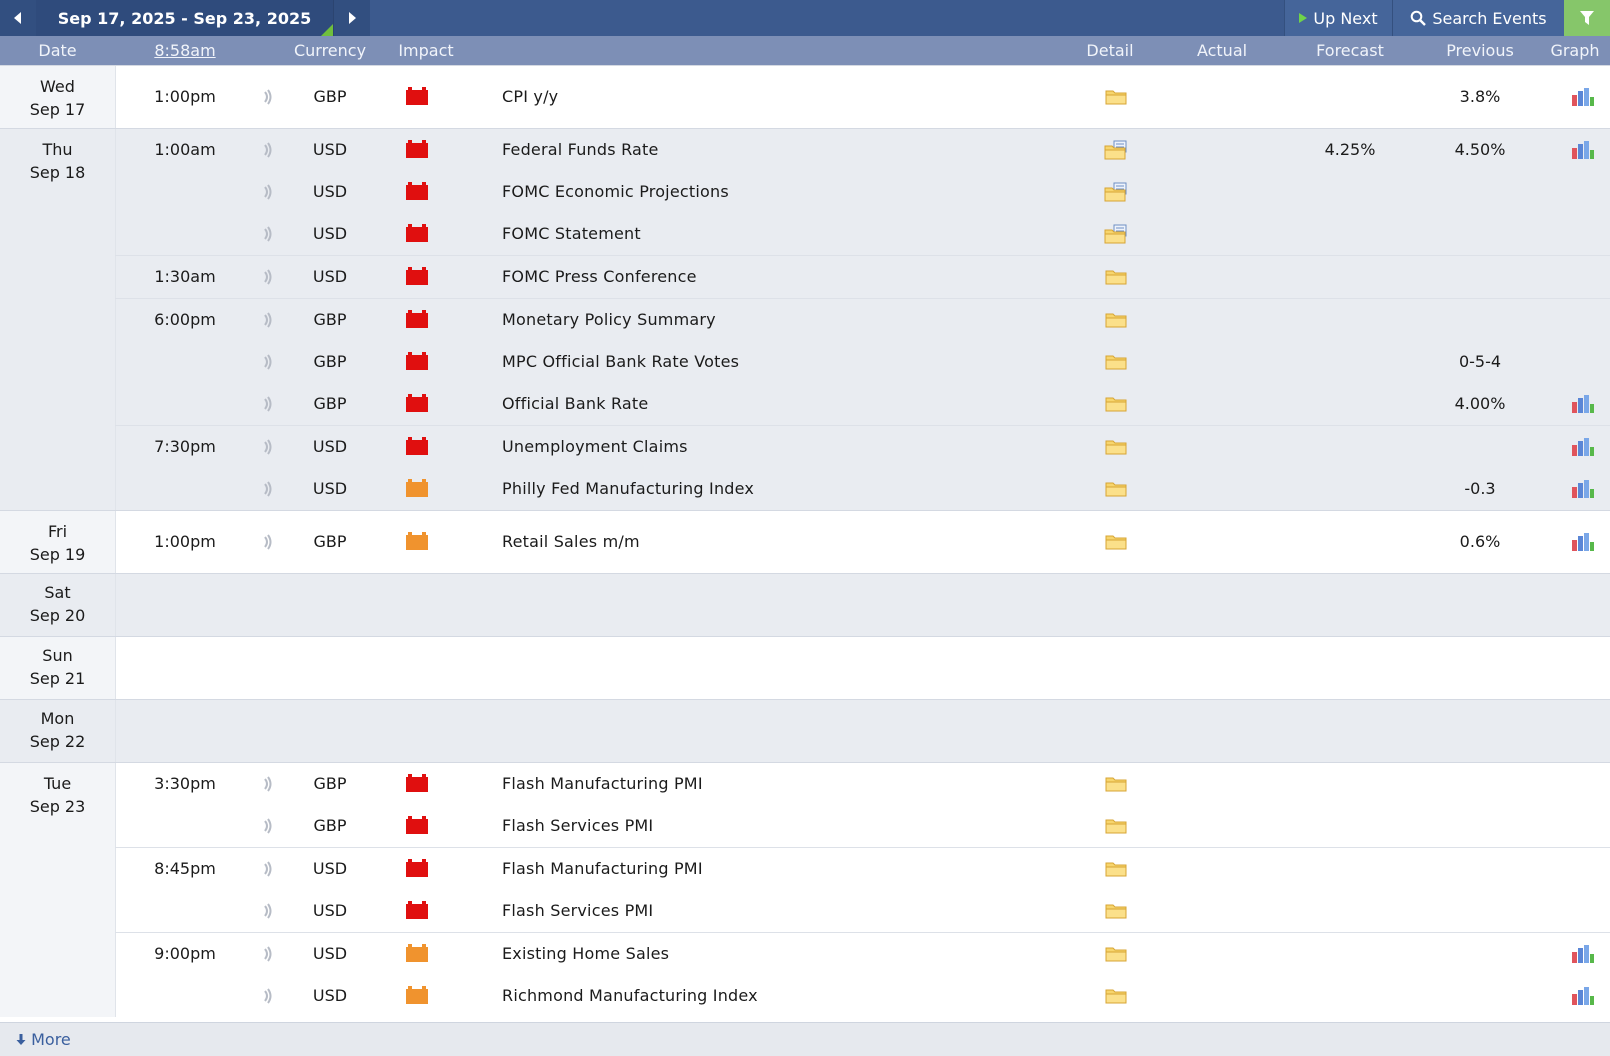 Image resolution: width=1610 pixels, height=1056 pixels. What do you see at coordinates (782, 277) in the screenshot?
I see `event-title: FOMC Press Conference` at bounding box center [782, 277].